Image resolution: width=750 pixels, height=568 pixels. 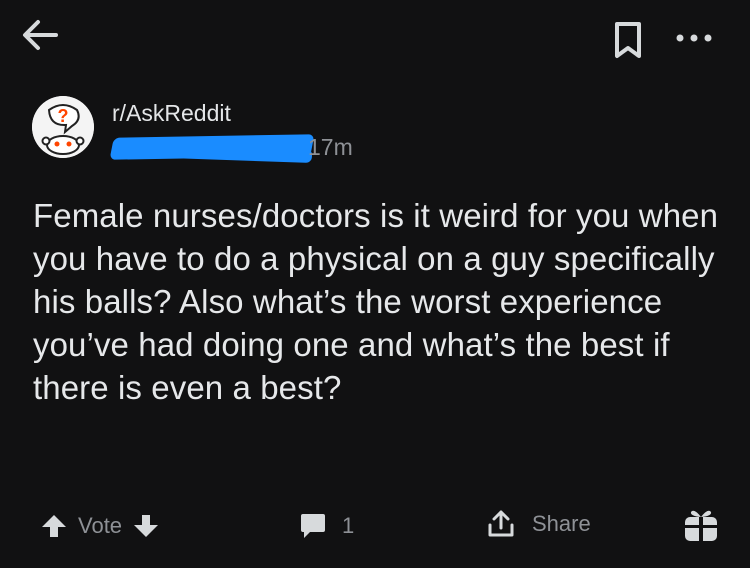 What do you see at coordinates (377, 131) in the screenshot?
I see `post-header: ? r/AskReddit 17m` at bounding box center [377, 131].